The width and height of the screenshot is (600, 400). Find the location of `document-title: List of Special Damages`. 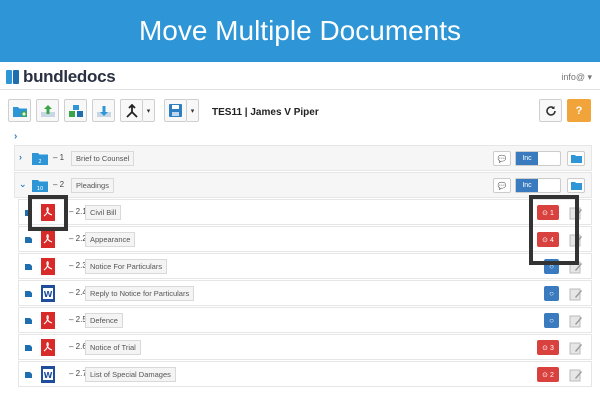

document-title: List of Special Damages is located at coordinates (130, 374).